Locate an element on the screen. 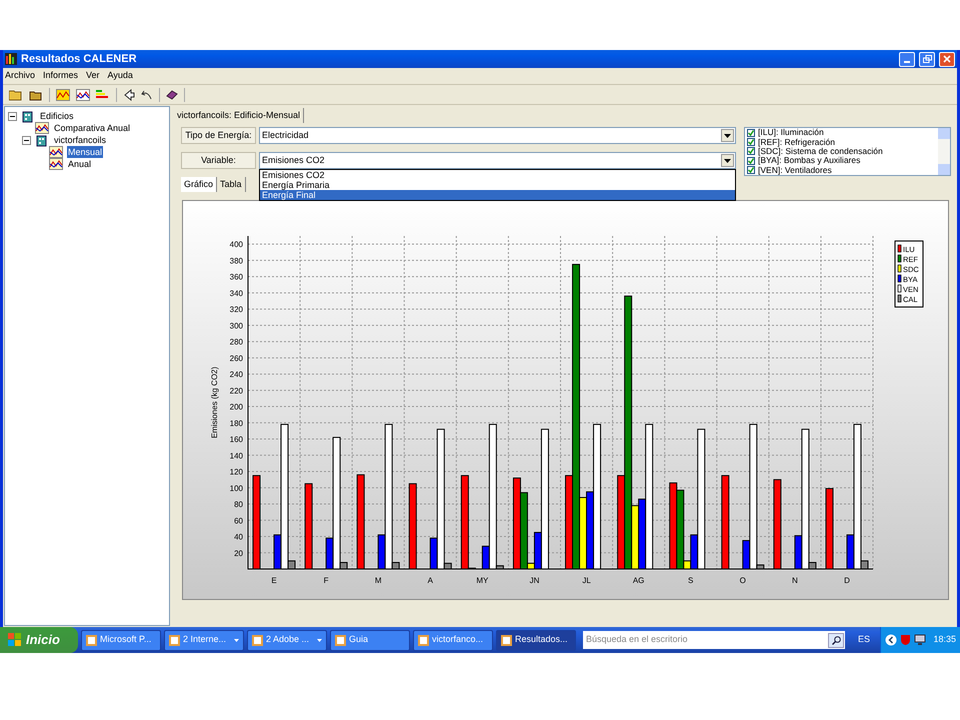 The image size is (960, 720). clock: 18:35 is located at coordinates (944, 639).